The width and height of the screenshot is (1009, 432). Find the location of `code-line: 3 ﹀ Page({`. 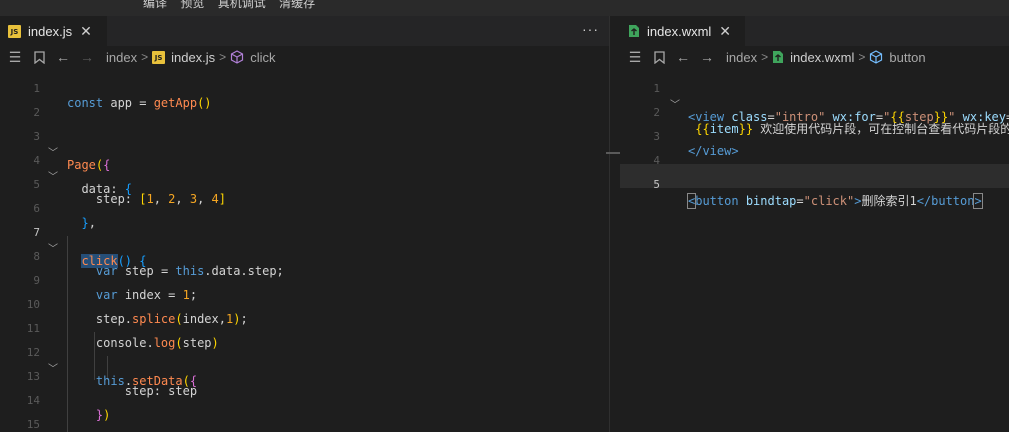

code-line: 3 ﹀ Page({ is located at coordinates (304, 144).